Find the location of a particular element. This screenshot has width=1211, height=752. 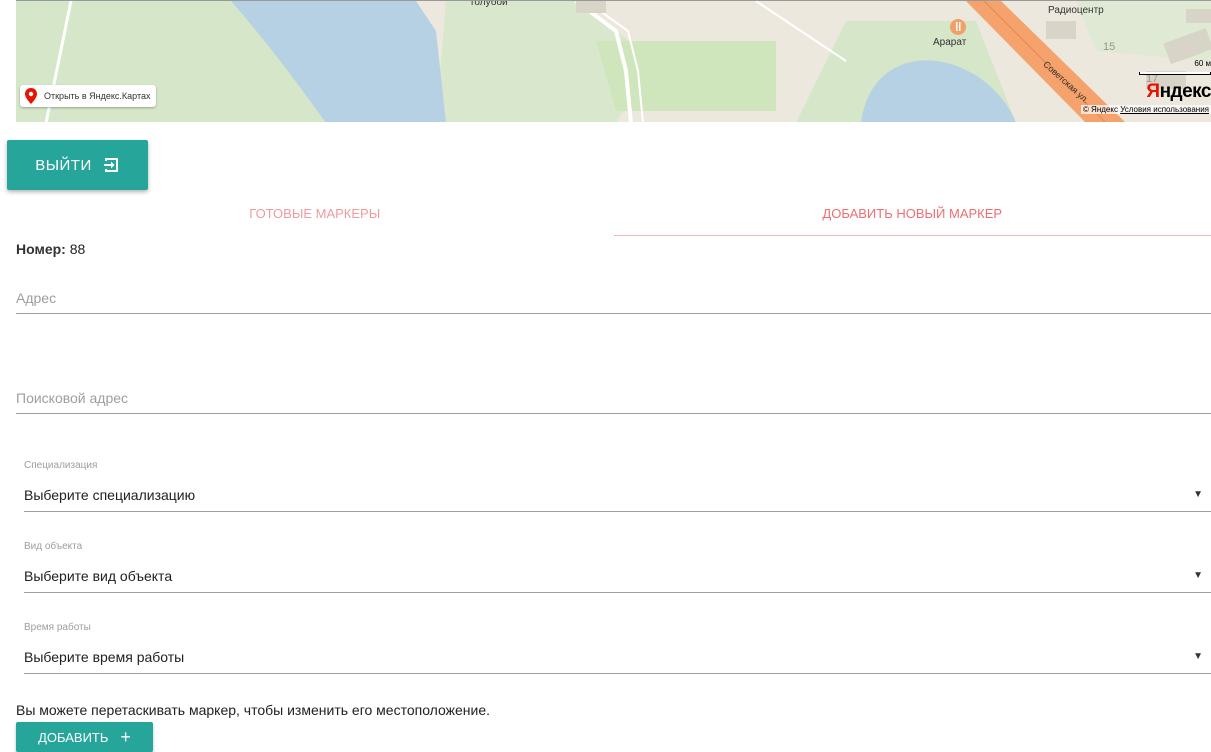

plus-icon: + is located at coordinates (125, 737).